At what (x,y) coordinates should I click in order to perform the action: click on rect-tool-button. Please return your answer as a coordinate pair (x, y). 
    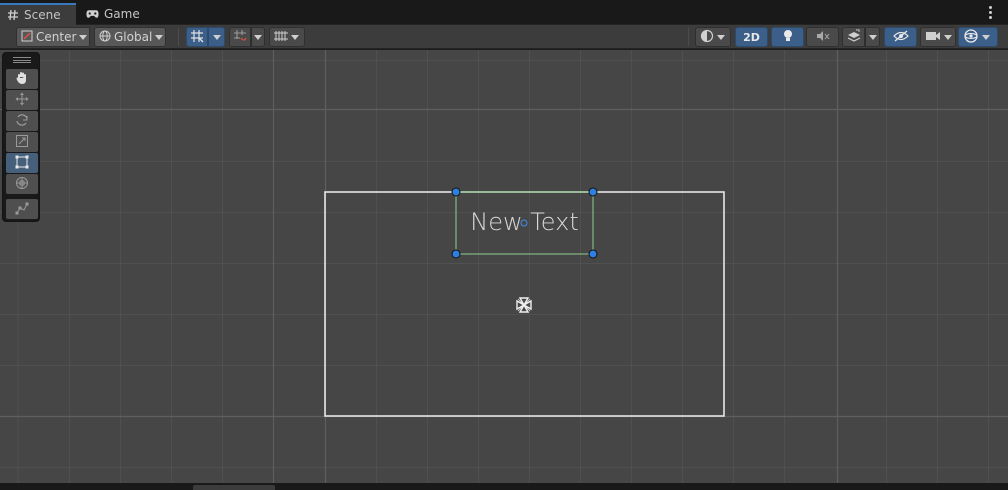
    Looking at the image, I should click on (22, 163).